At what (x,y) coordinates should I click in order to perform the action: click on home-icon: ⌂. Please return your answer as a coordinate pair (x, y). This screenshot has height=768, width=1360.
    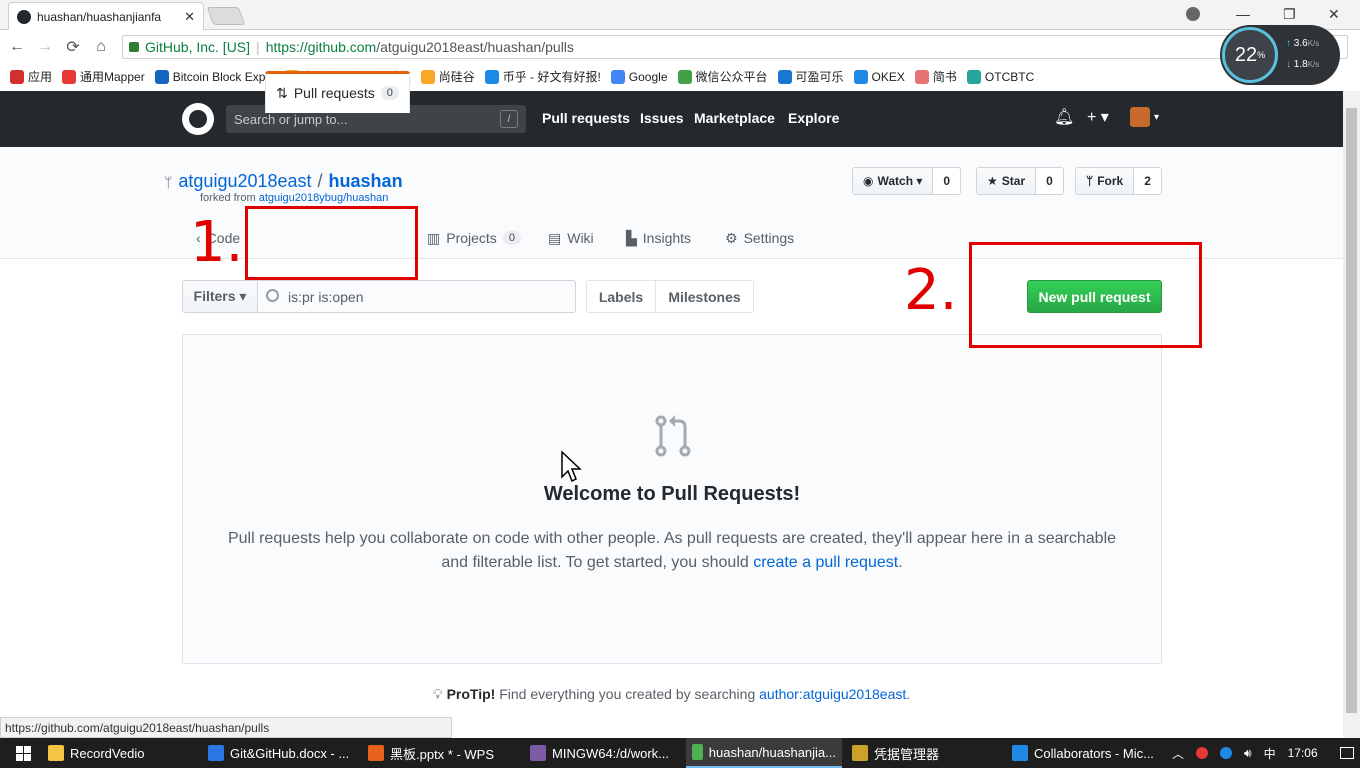
    Looking at the image, I should click on (101, 47).